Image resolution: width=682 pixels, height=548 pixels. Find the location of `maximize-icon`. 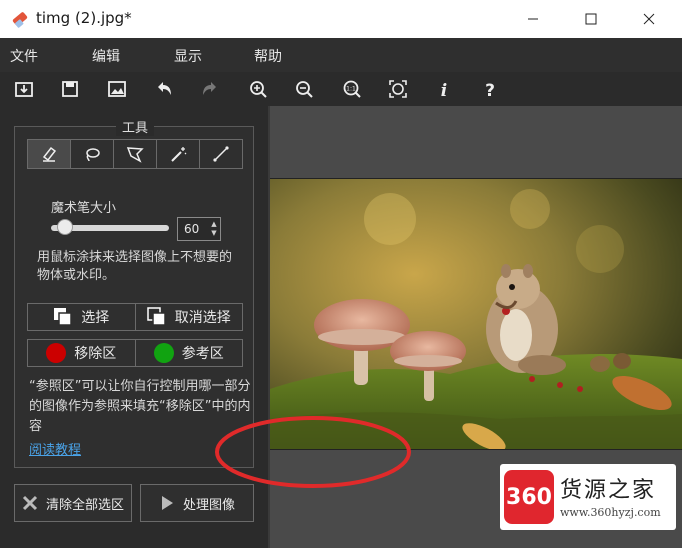

maximize-icon is located at coordinates (591, 19).